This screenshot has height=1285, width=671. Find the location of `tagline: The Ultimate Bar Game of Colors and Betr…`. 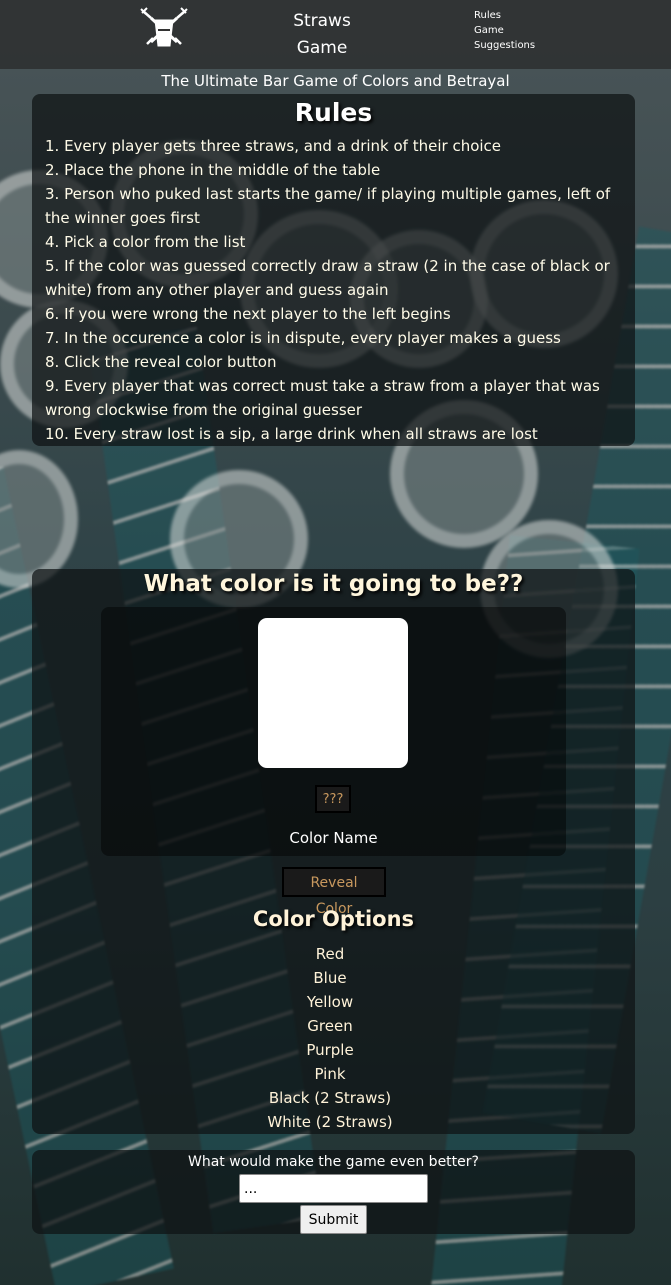

tagline: The Ultimate Bar Game of Colors and Betr… is located at coordinates (335, 81).